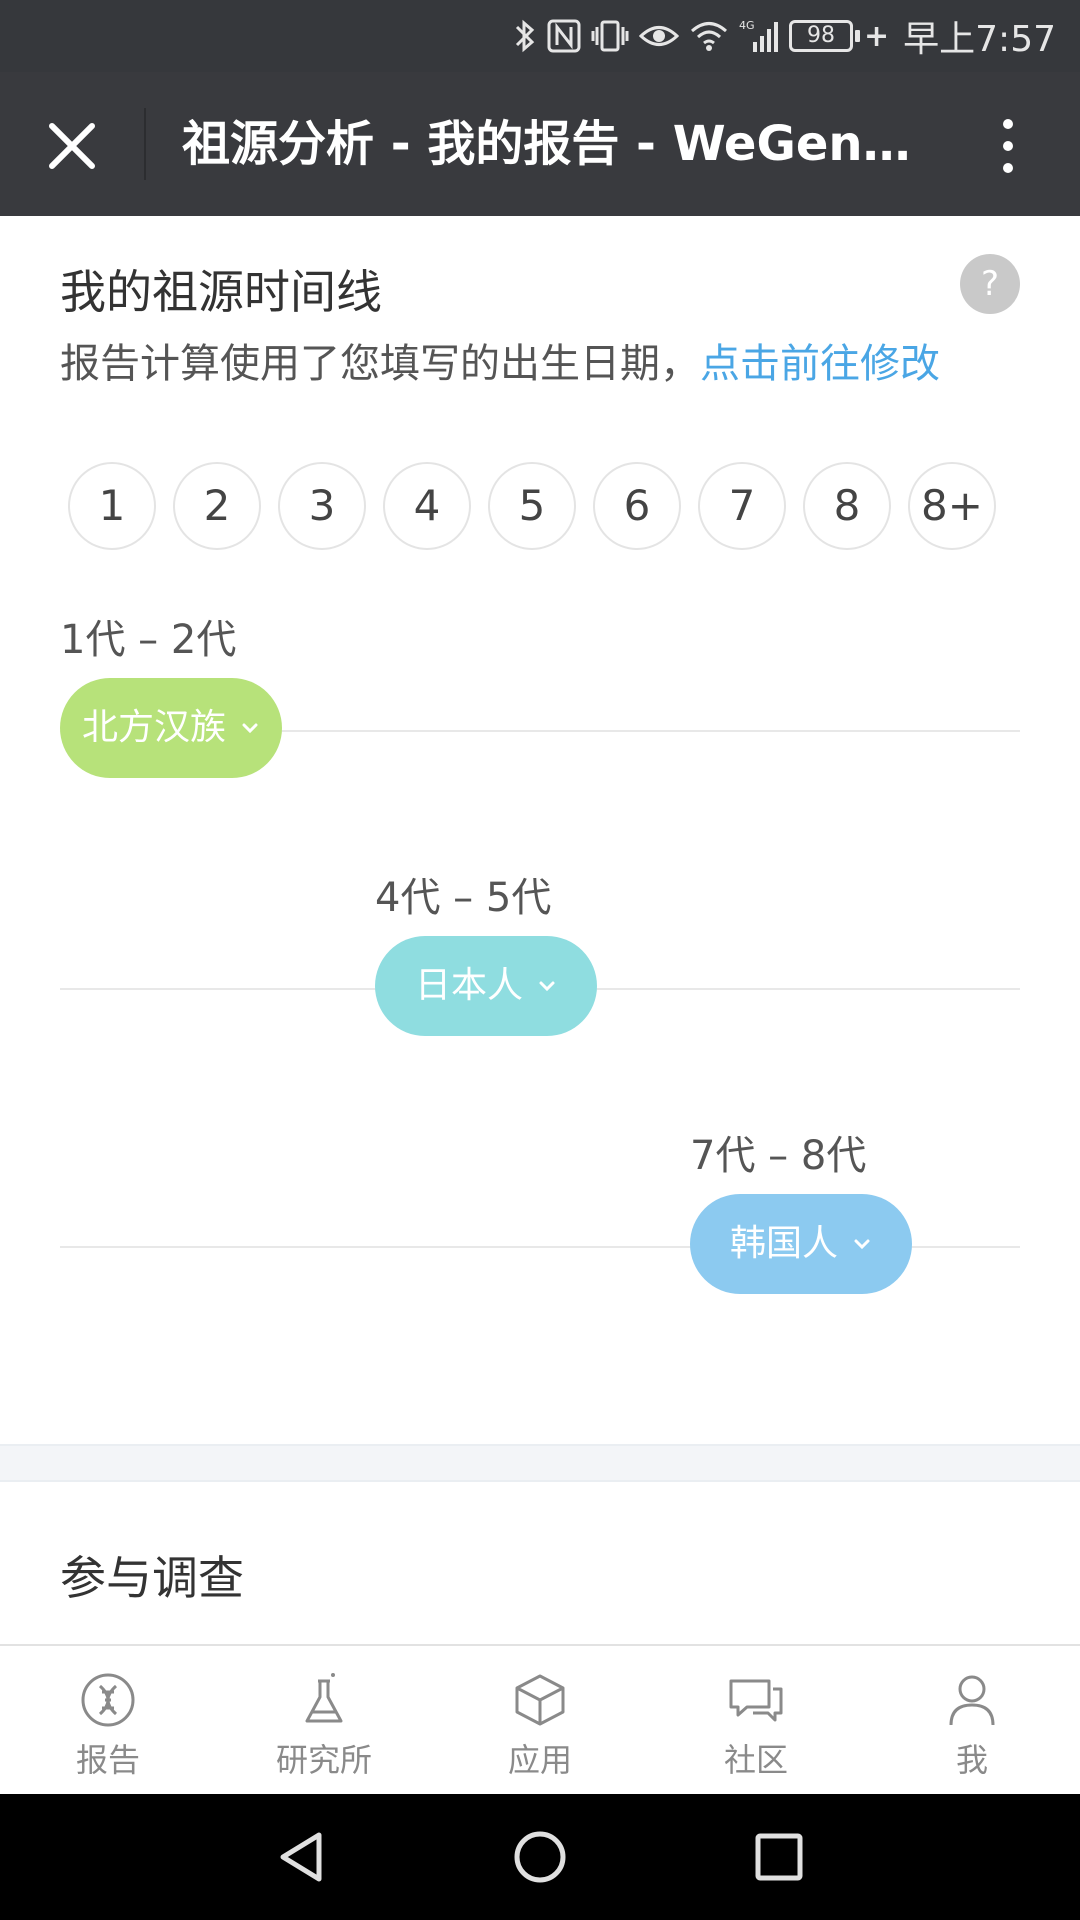 This screenshot has height=1920, width=1080. I want to click on tab-label: 我, so click(971, 1760).